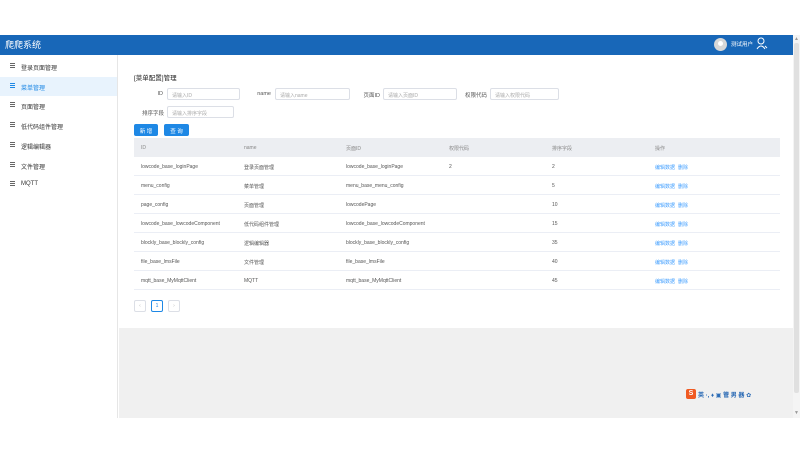 The height and width of the screenshot is (453, 800). Describe the element at coordinates (146, 130) in the screenshot. I see `add-button: 新 增` at that location.